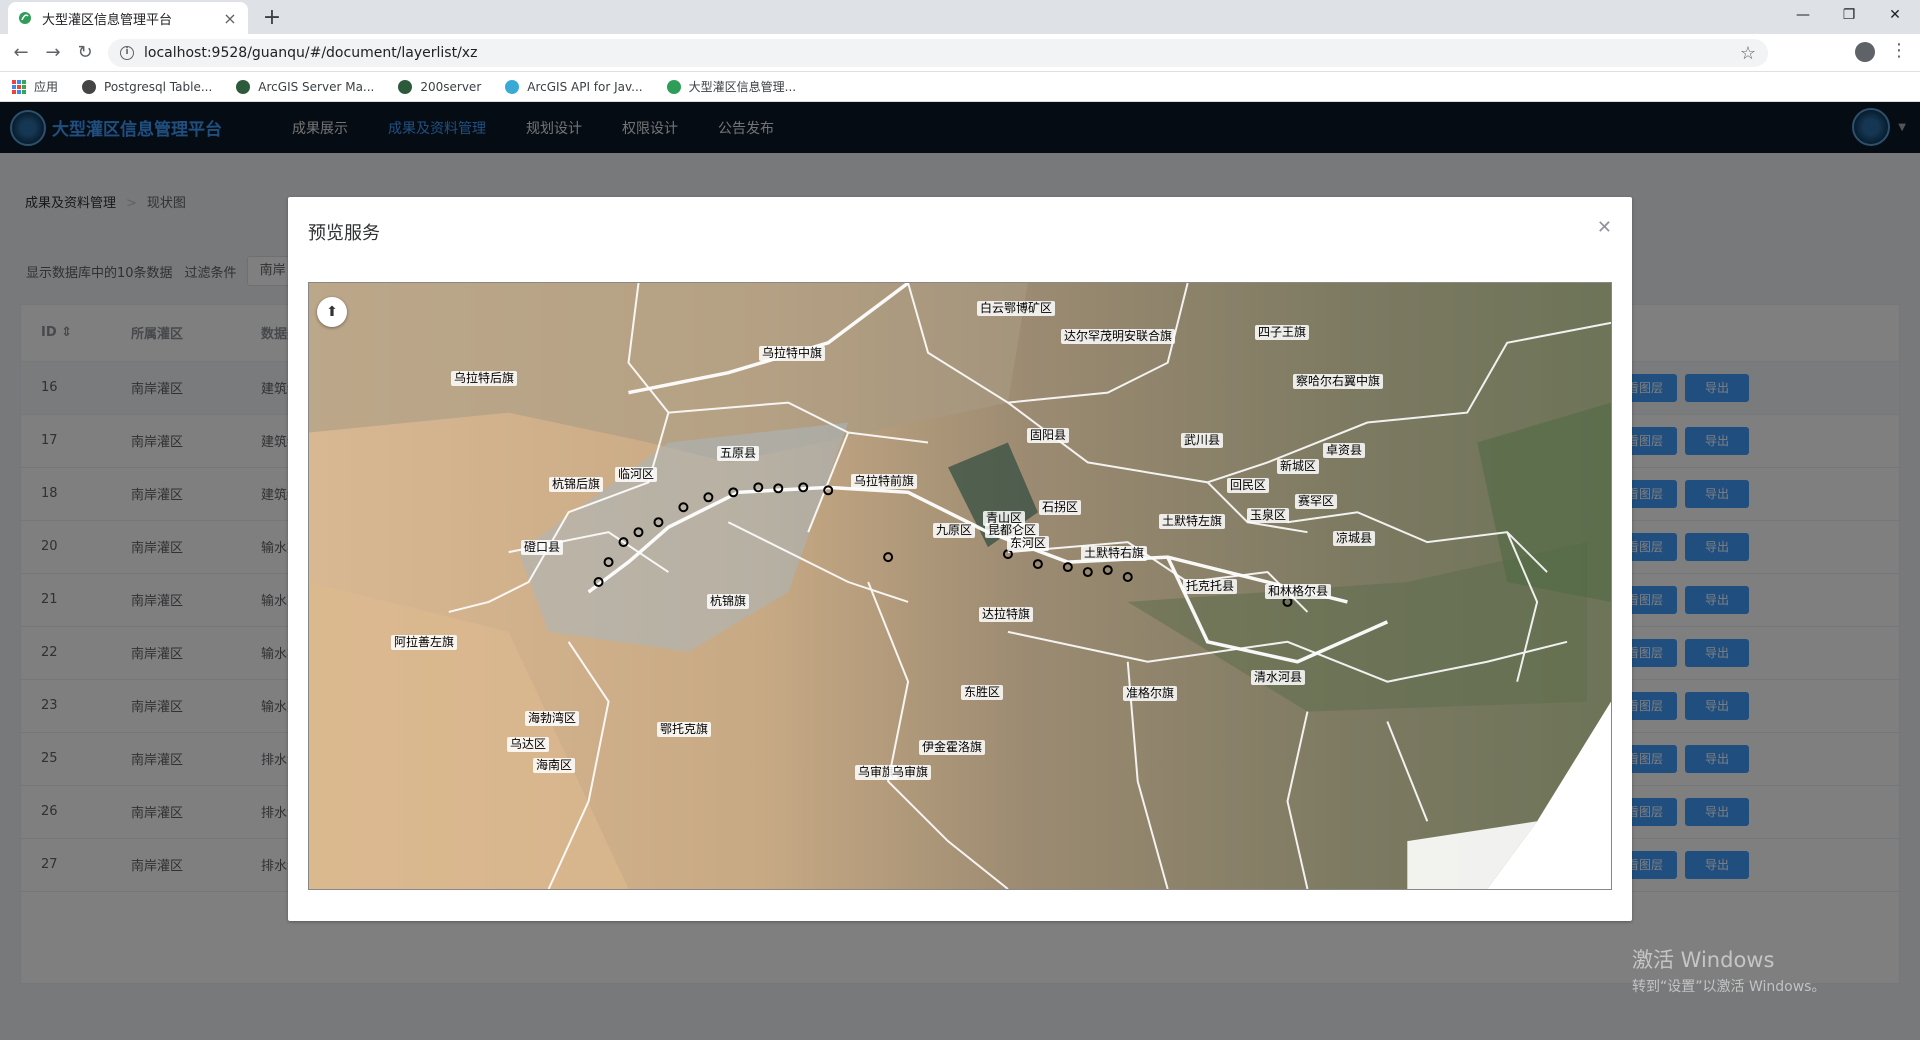 Image resolution: width=1920 pixels, height=1040 pixels. Describe the element at coordinates (1202, 440) in the screenshot. I see `map-district-label: 武川县` at that location.